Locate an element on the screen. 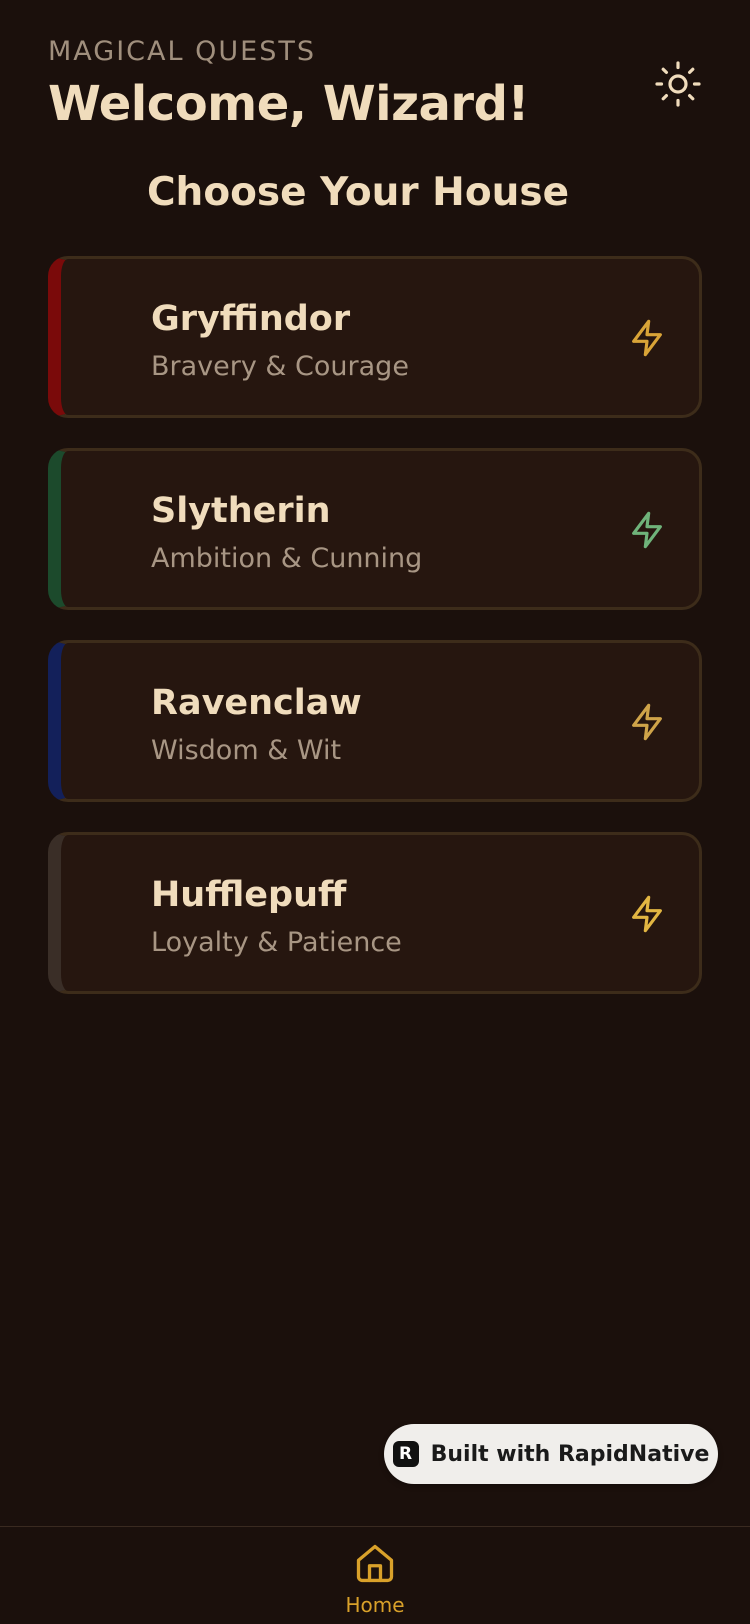  house-trait: Loyalty & Patience is located at coordinates (276, 942).